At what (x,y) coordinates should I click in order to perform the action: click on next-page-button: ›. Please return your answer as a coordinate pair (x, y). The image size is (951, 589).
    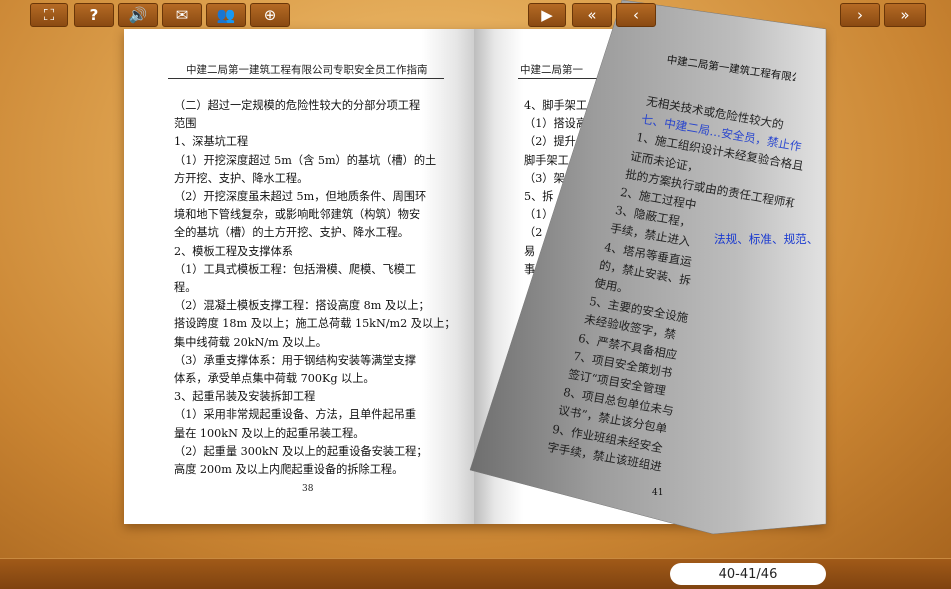
    Looking at the image, I should click on (860, 15).